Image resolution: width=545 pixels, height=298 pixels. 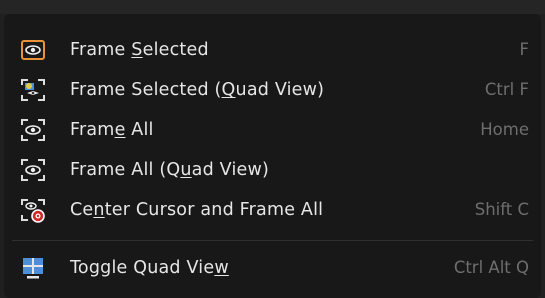 What do you see at coordinates (33, 90) in the screenshot?
I see `frame-selected-quad-icon` at bounding box center [33, 90].